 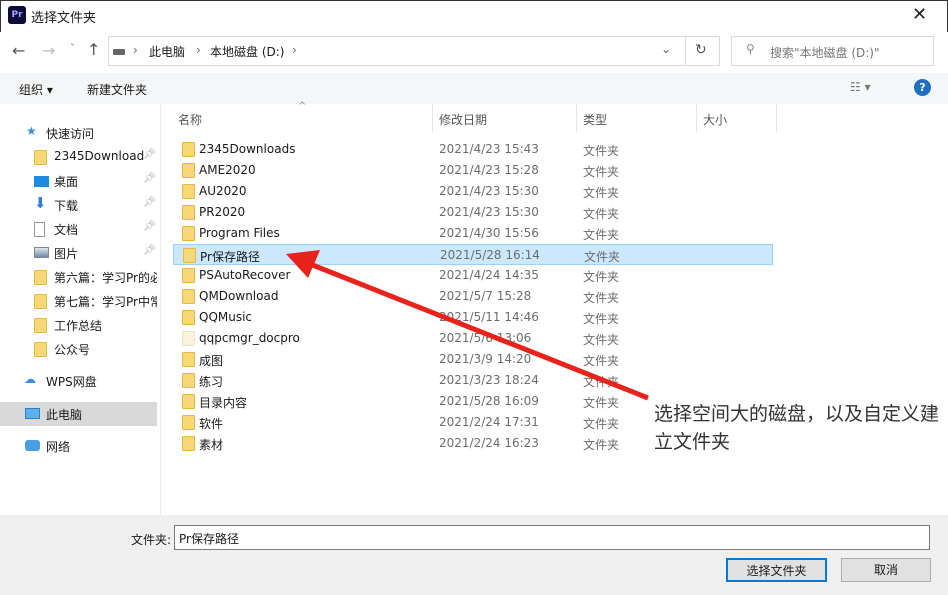 I want to click on annotation-arrow, so click(x=467, y=325).